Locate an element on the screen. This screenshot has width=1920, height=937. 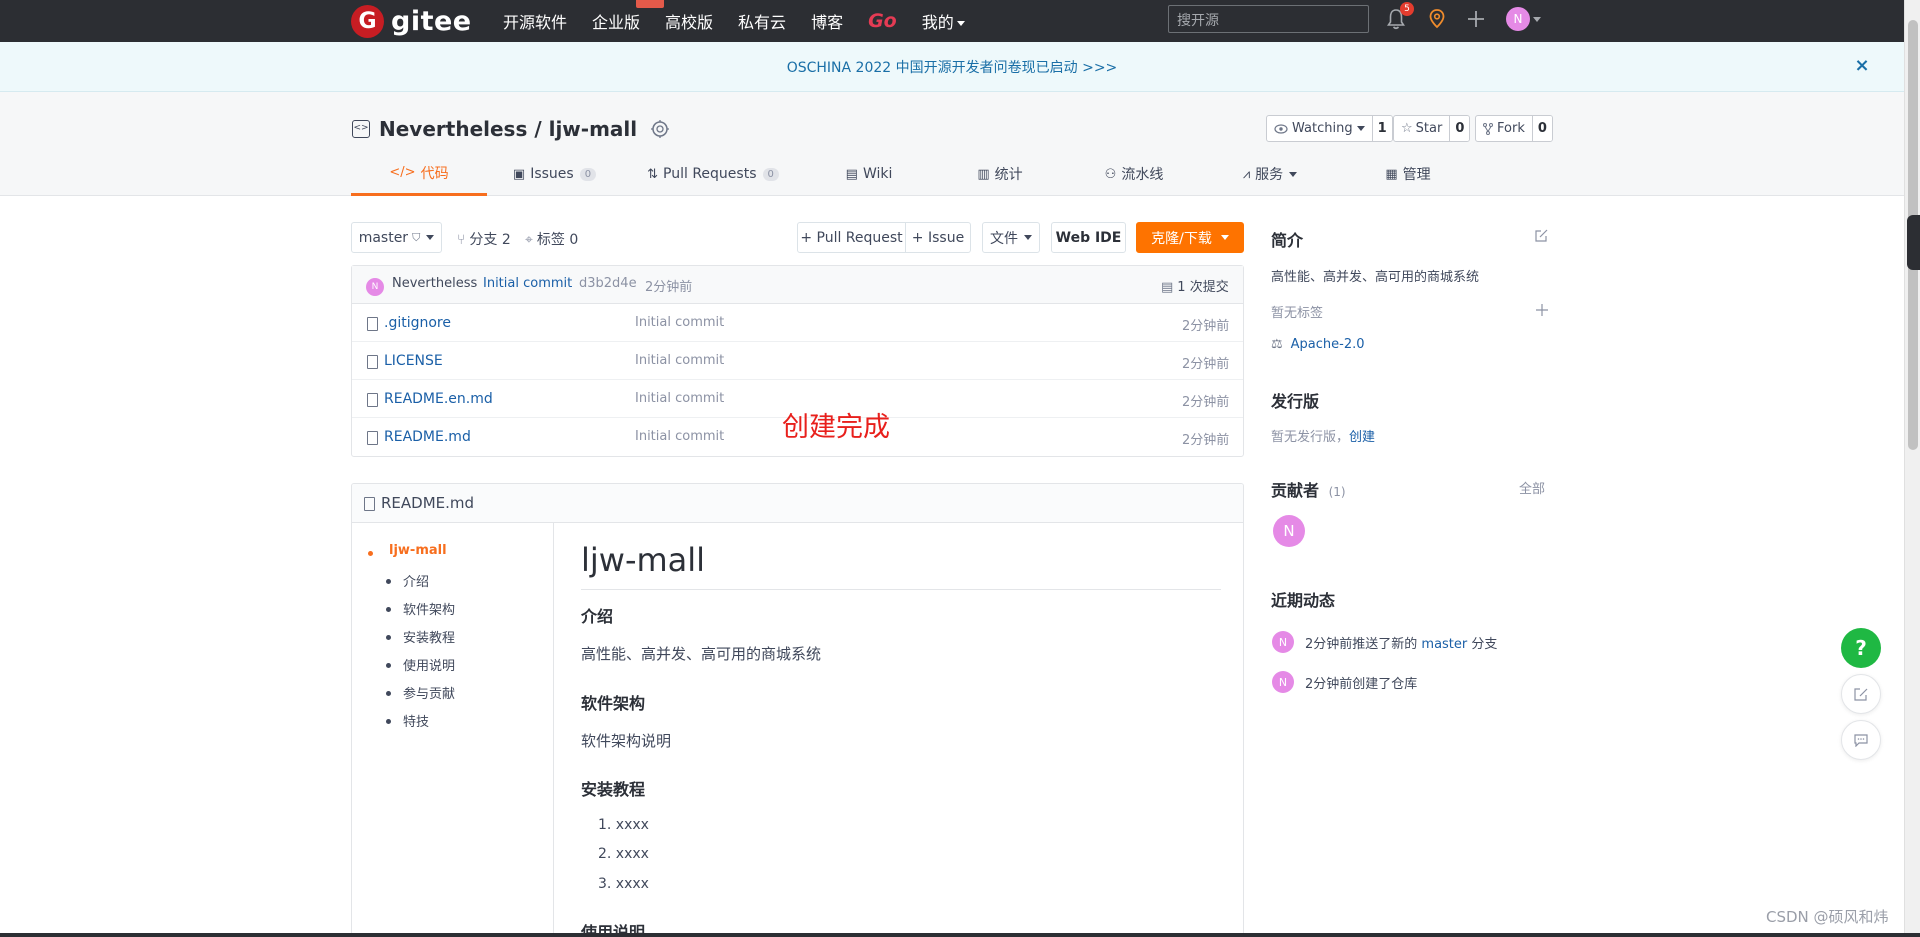
tab-pull-requests-label: Pull Requests is located at coordinates (710, 174).